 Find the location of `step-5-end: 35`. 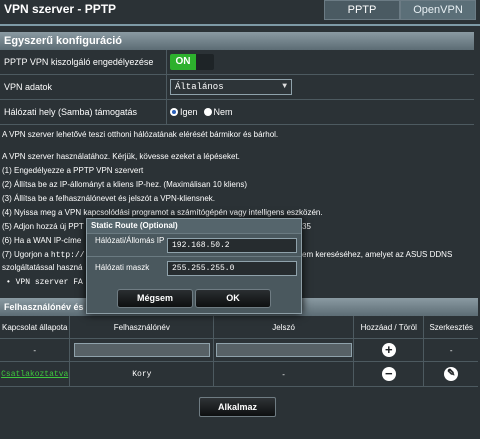

step-5-end: 35 is located at coordinates (306, 226).